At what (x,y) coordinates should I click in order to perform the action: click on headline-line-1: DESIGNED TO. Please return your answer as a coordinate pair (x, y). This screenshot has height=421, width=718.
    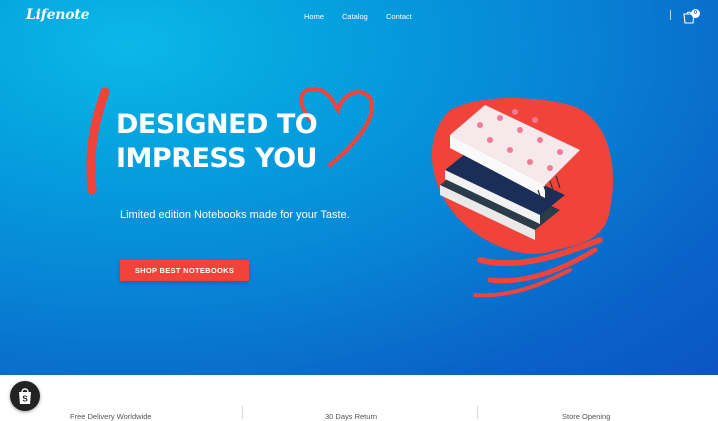
    Looking at the image, I should click on (217, 124).